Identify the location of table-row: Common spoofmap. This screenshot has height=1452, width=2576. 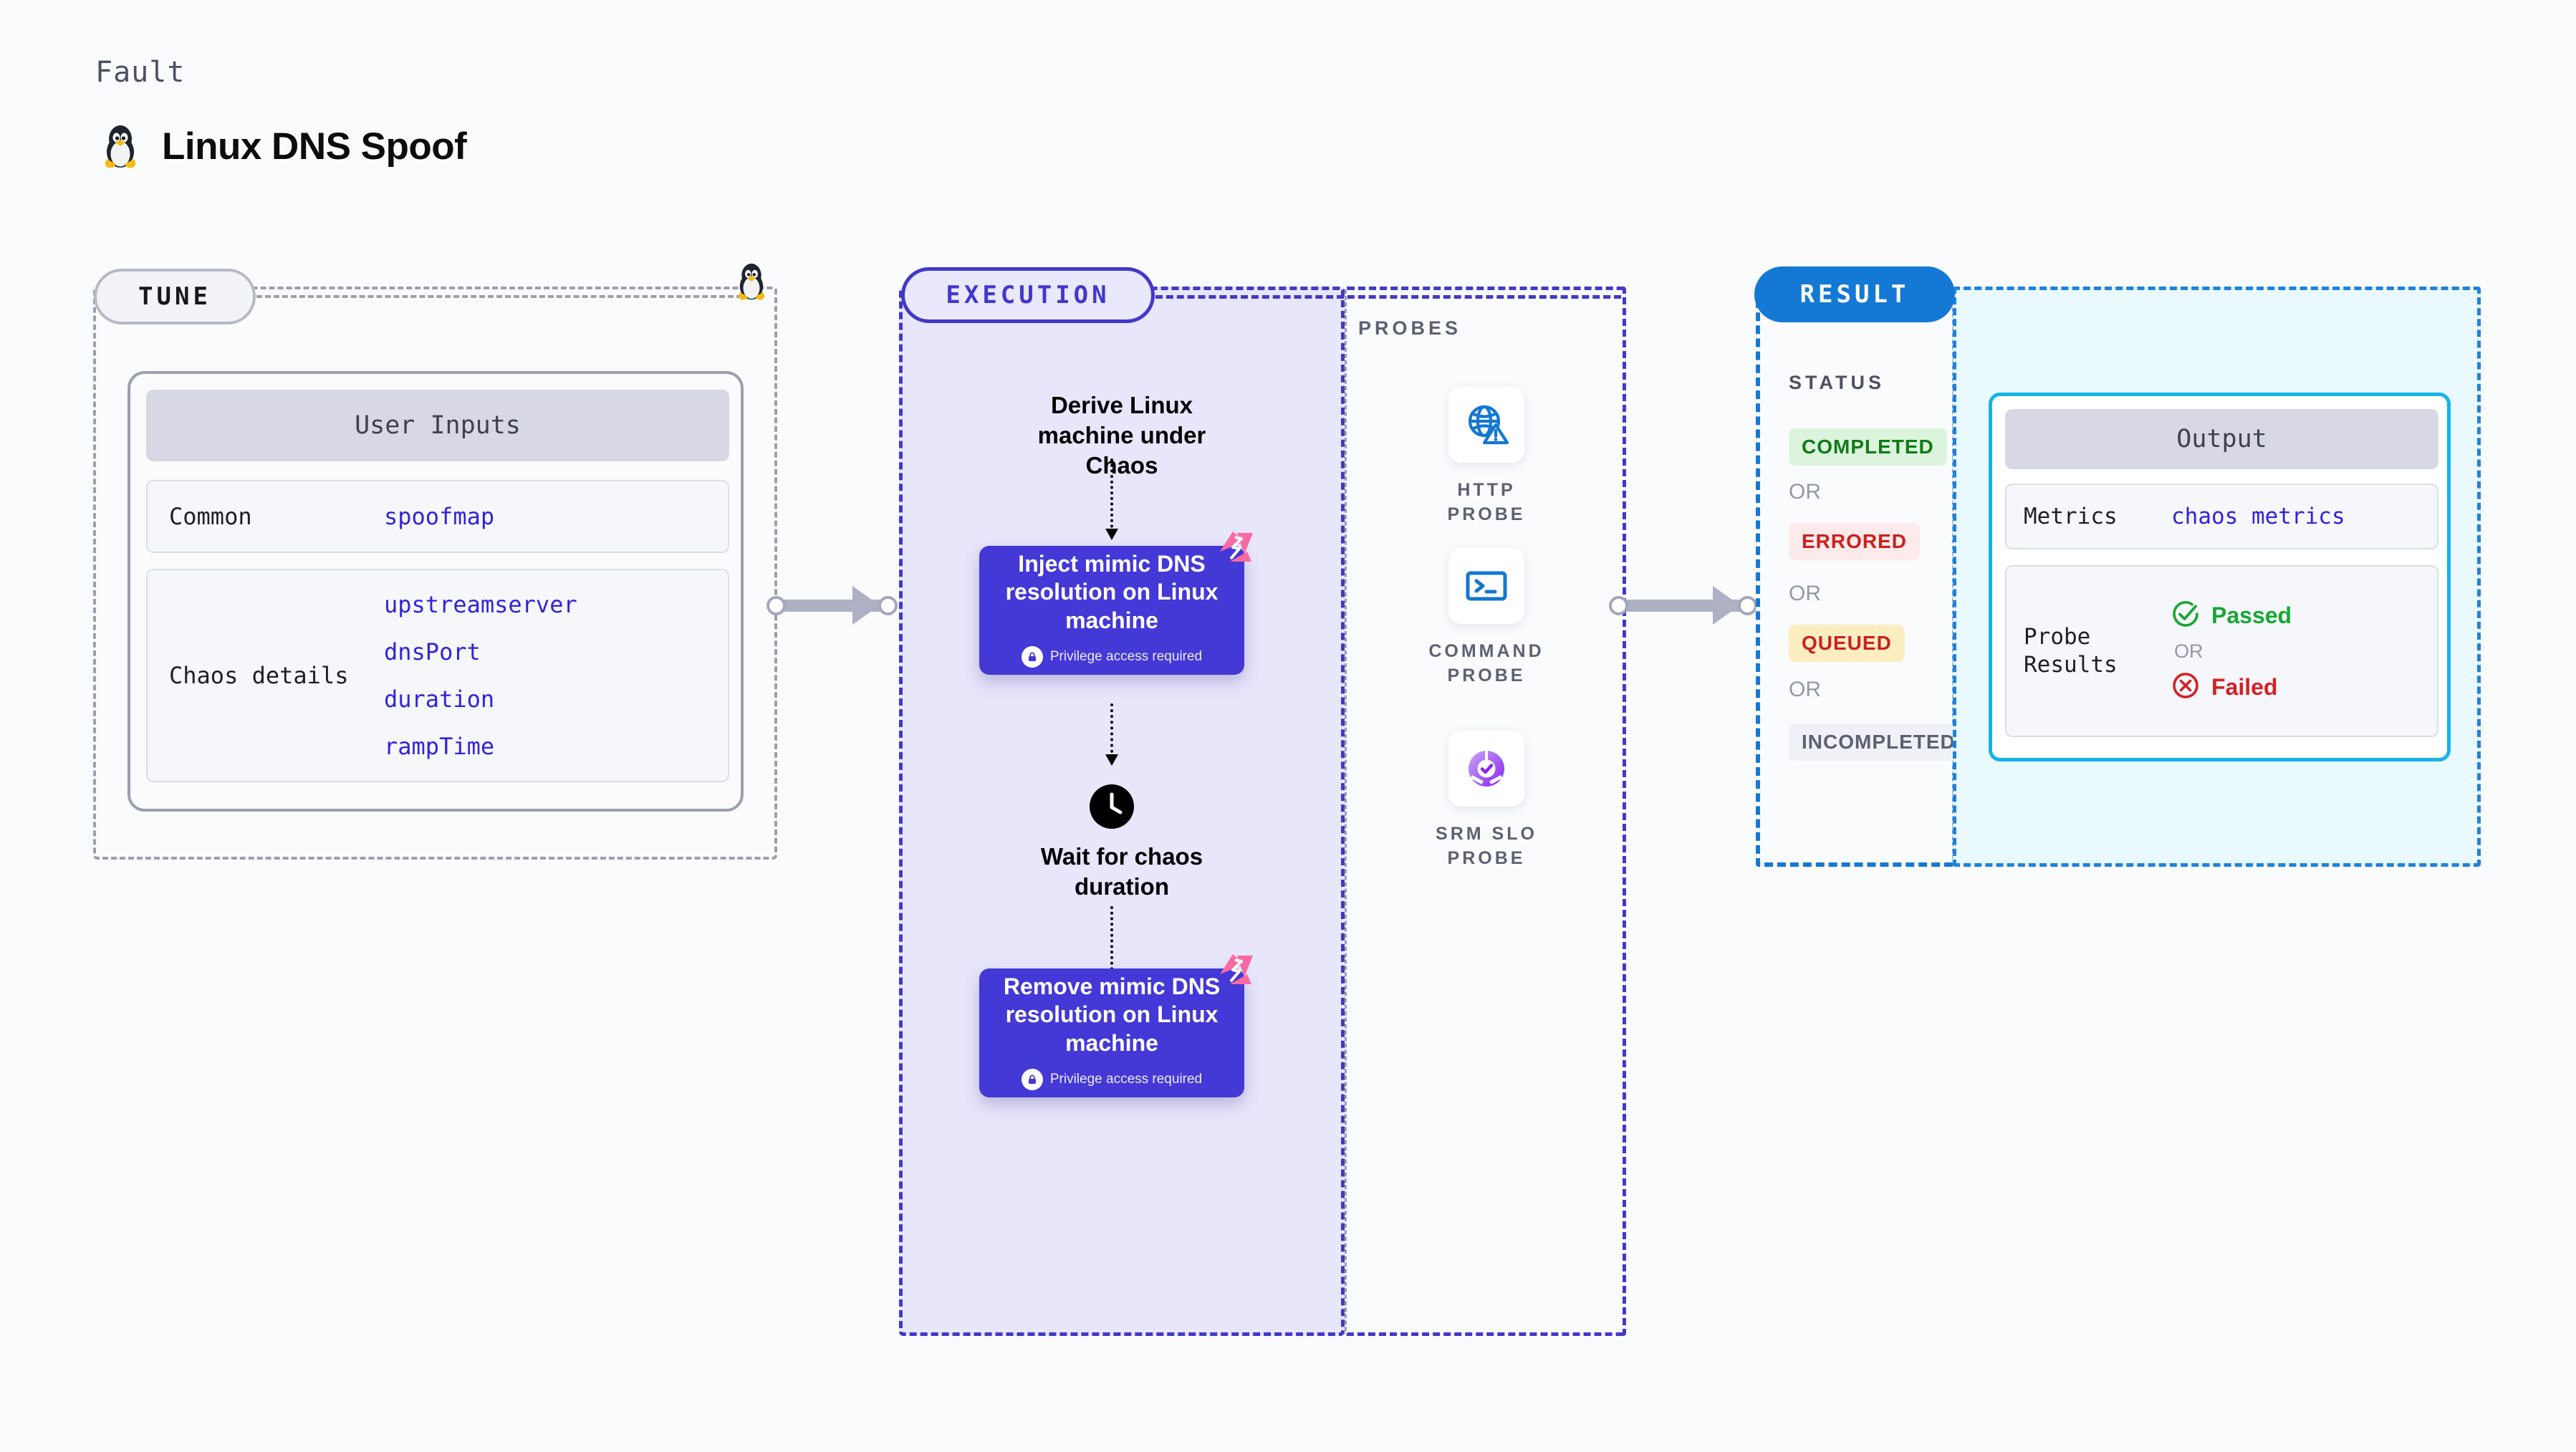
(438, 517).